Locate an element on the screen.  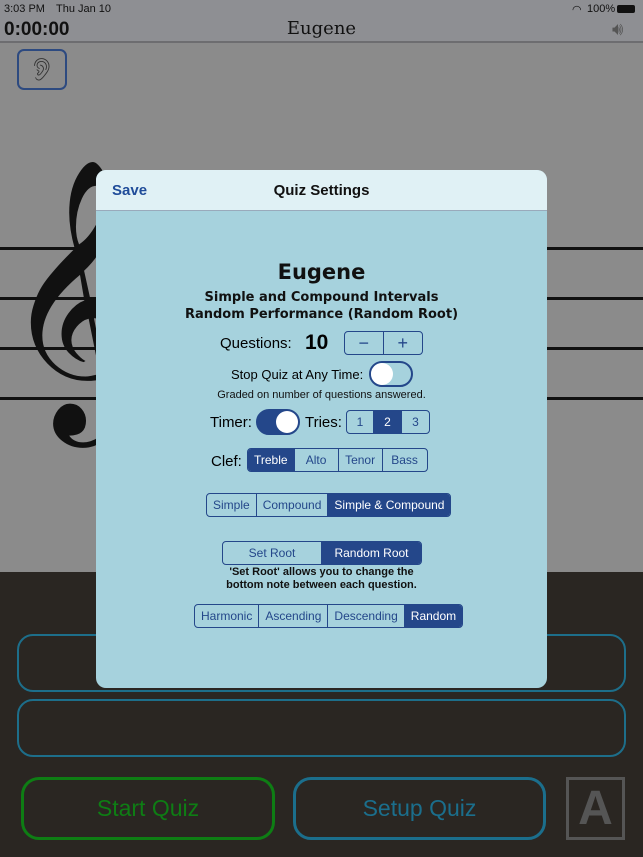
type-simple-compound: Simple & Compound is located at coordinates (389, 505).